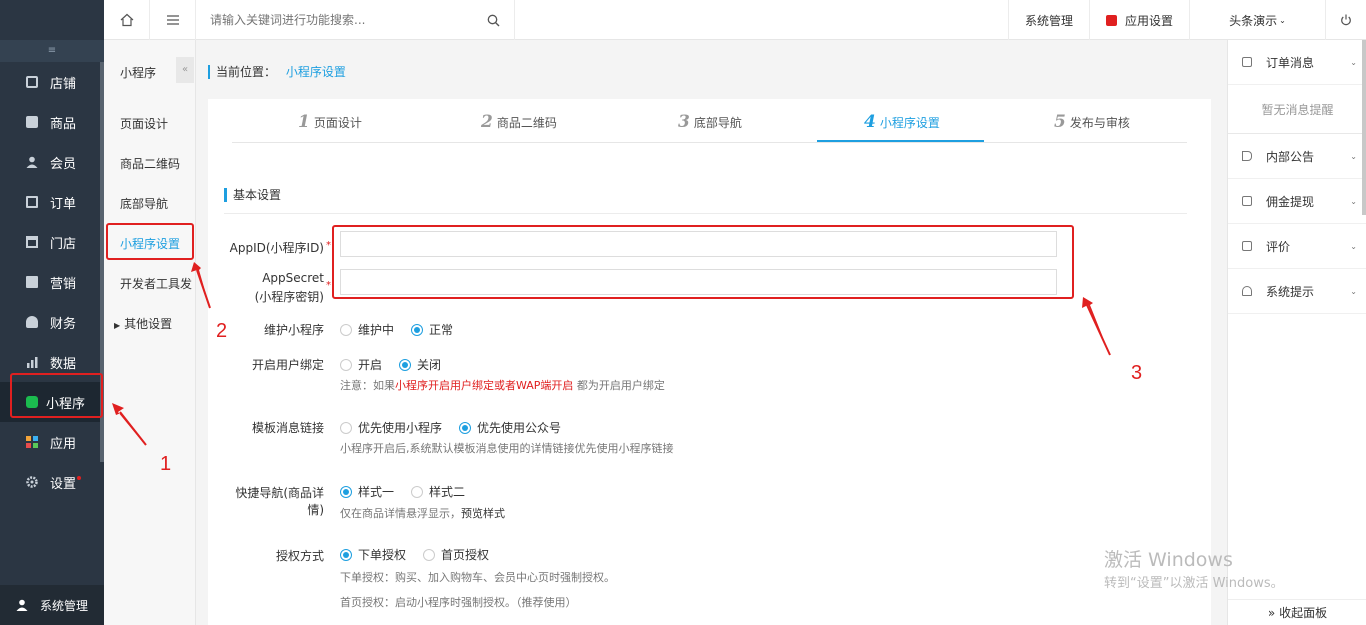 The height and width of the screenshot is (625, 1366). I want to click on system-tips-header: 系统提示 ⌄, so click(1297, 291).